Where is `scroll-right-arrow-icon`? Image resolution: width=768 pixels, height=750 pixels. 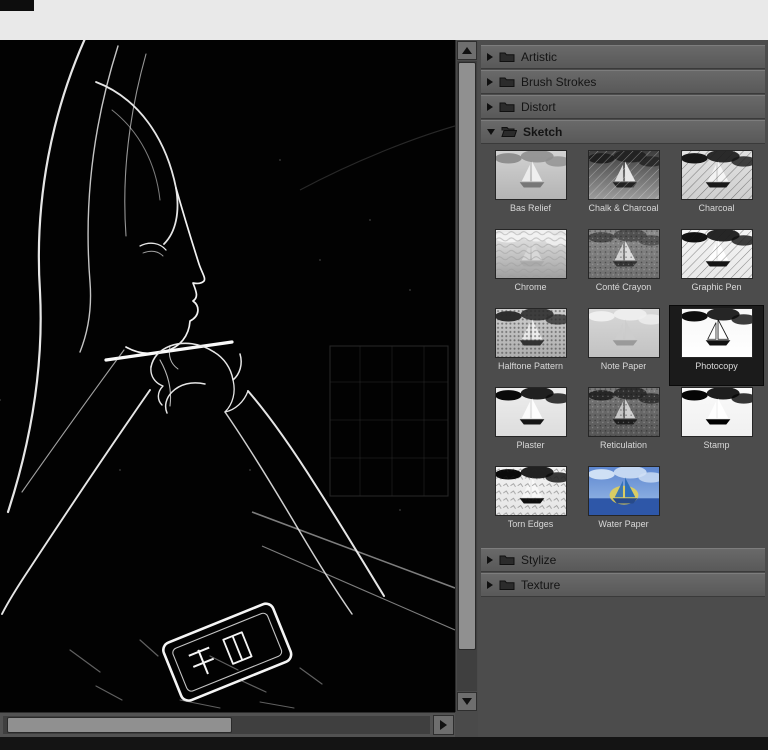
scroll-right-arrow-icon is located at coordinates (443, 725).